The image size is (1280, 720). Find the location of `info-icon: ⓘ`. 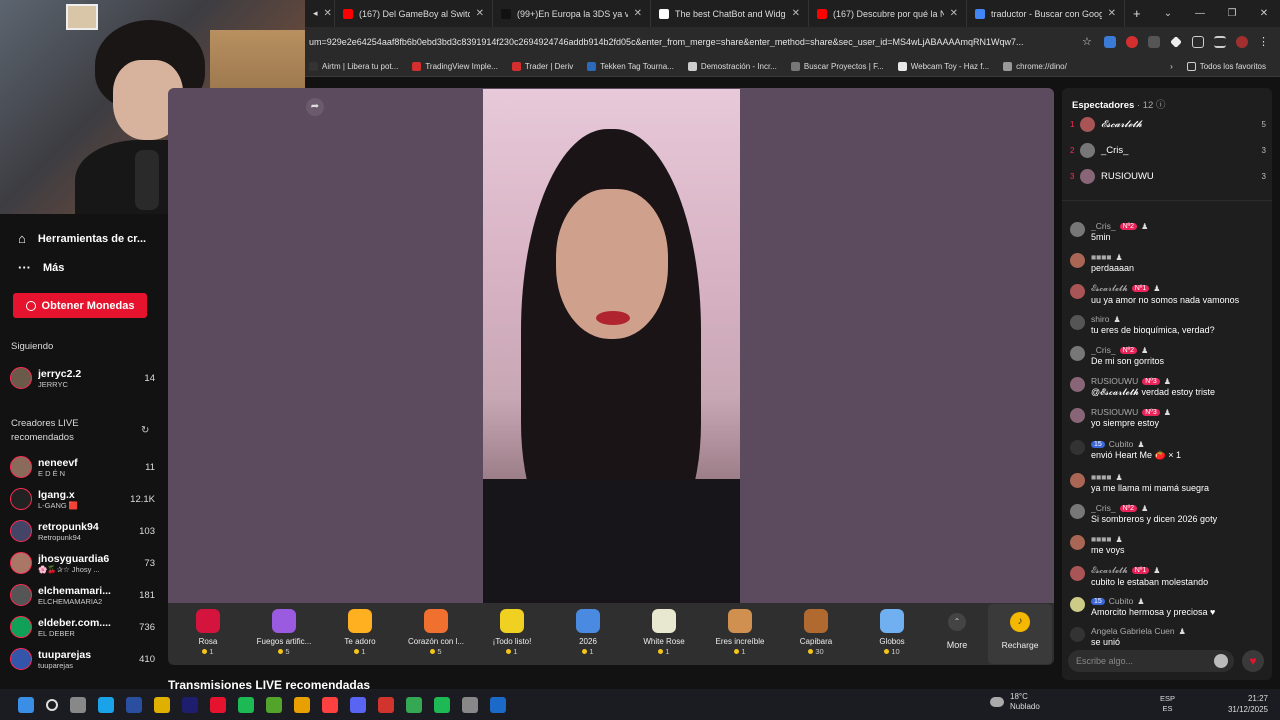

info-icon: ⓘ is located at coordinates (1161, 105).